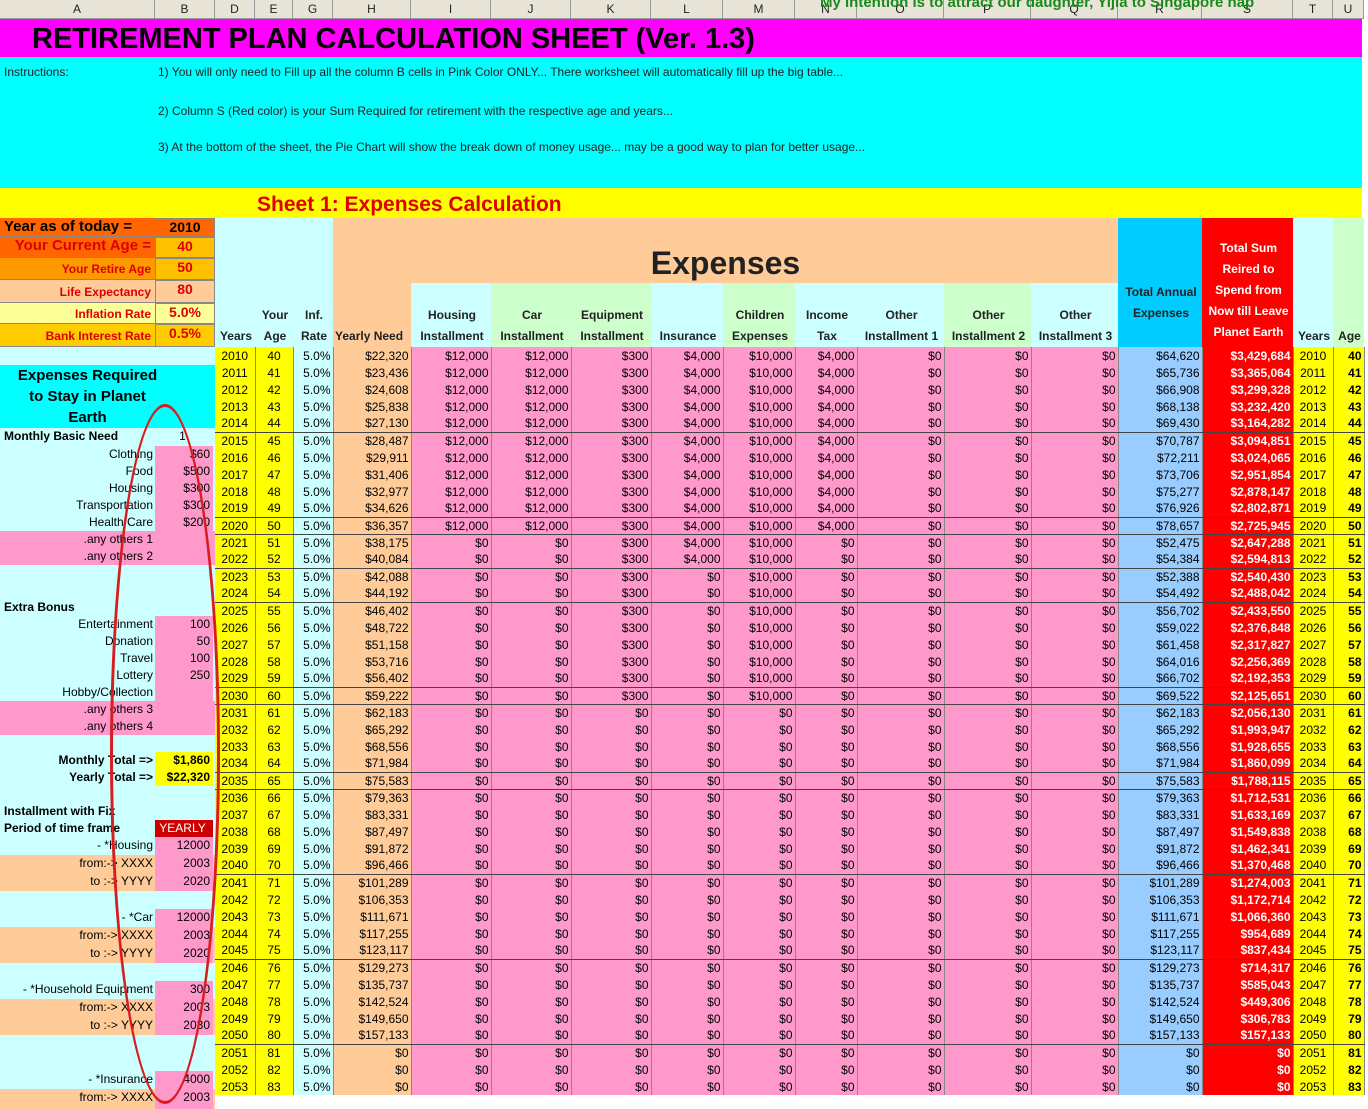  Describe the element at coordinates (184, 777) in the screenshot. I see `left-value: $22,320` at that location.